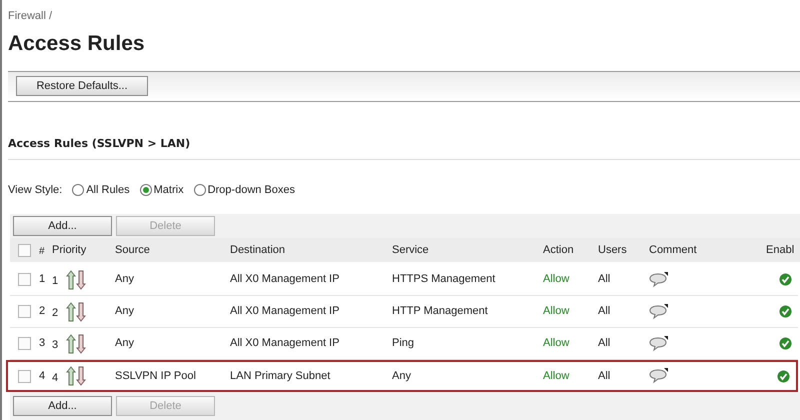 The height and width of the screenshot is (420, 800). What do you see at coordinates (258, 250) in the screenshot?
I see `column-header: Destination` at bounding box center [258, 250].